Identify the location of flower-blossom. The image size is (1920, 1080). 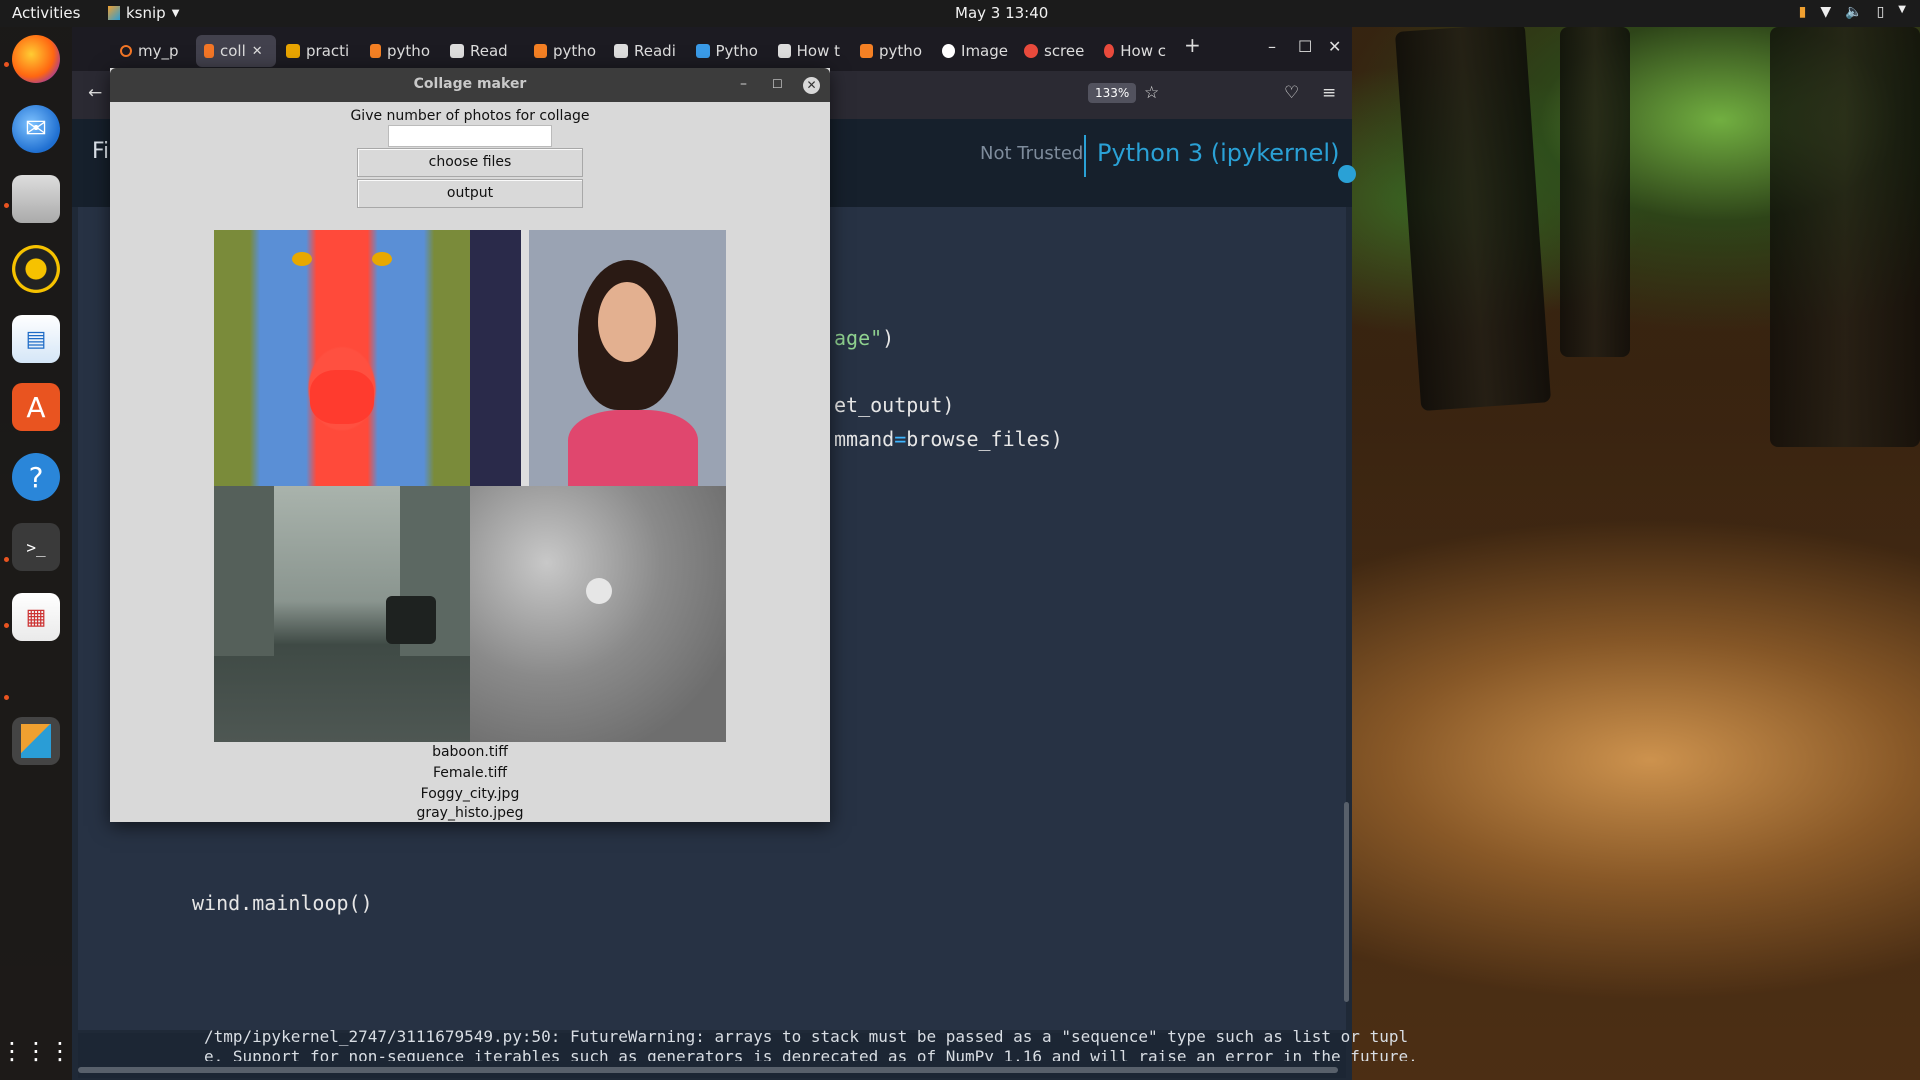
(599, 591).